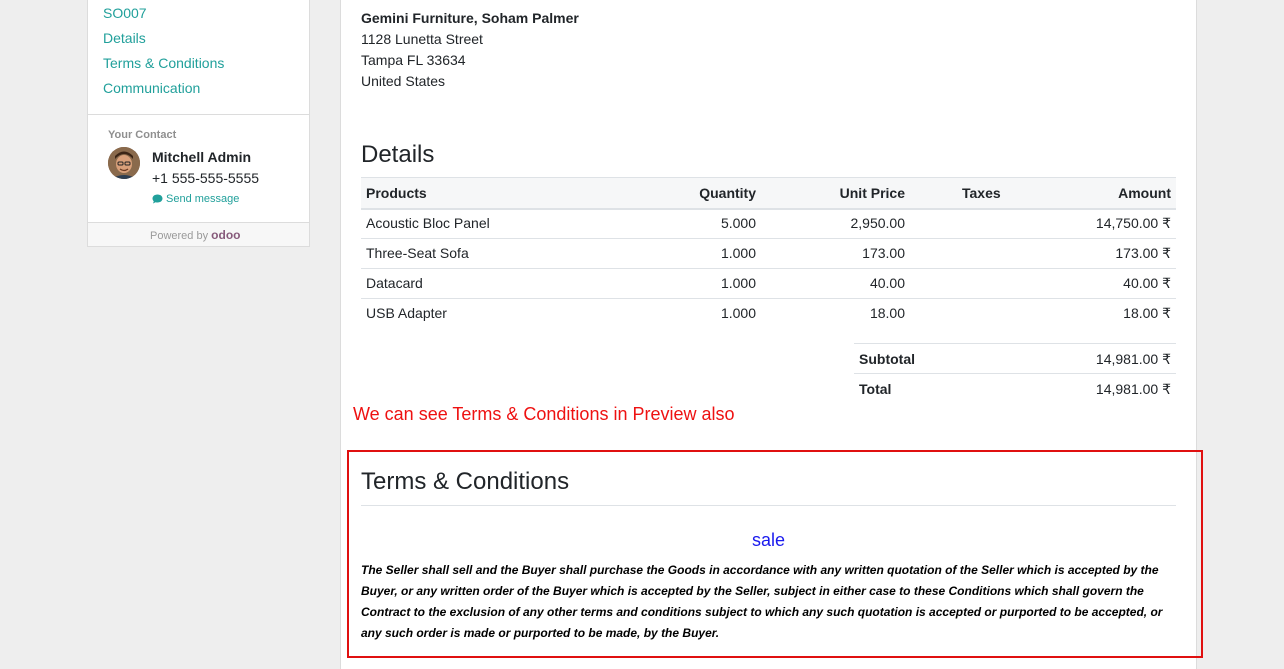  What do you see at coordinates (887, 359) in the screenshot?
I see `subtotal-label: Subtotal` at bounding box center [887, 359].